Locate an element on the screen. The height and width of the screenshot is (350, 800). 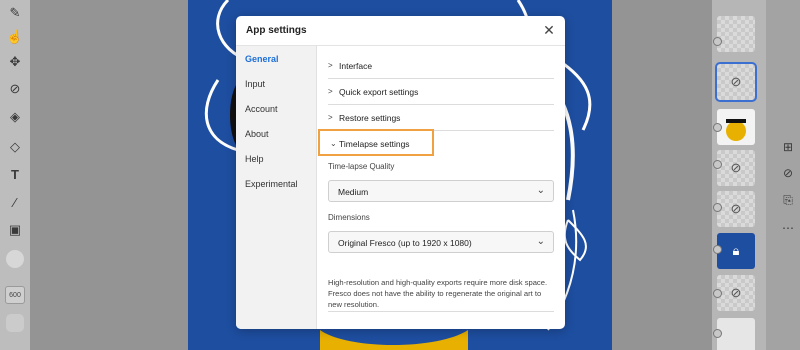
smudge-icon: ☝ is located at coordinates (15, 37).